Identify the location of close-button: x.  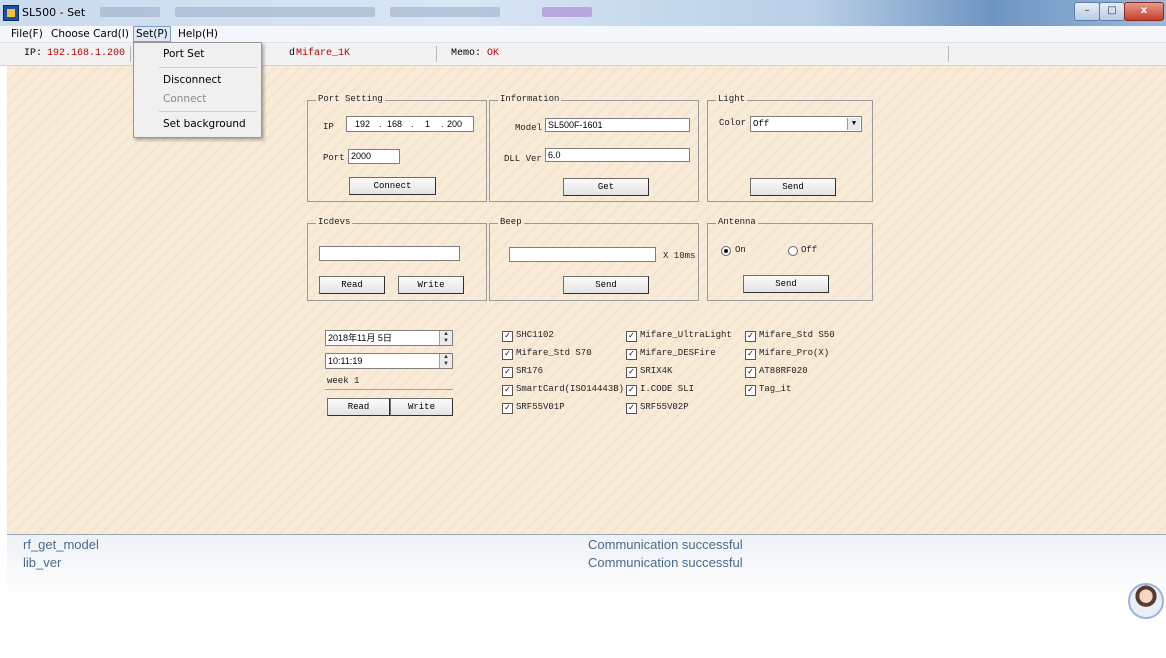
(1144, 11).